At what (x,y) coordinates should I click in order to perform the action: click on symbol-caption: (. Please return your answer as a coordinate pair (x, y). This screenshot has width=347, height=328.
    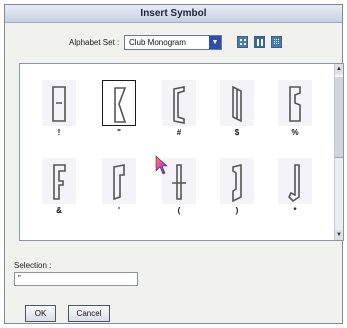
    Looking at the image, I should click on (179, 210).